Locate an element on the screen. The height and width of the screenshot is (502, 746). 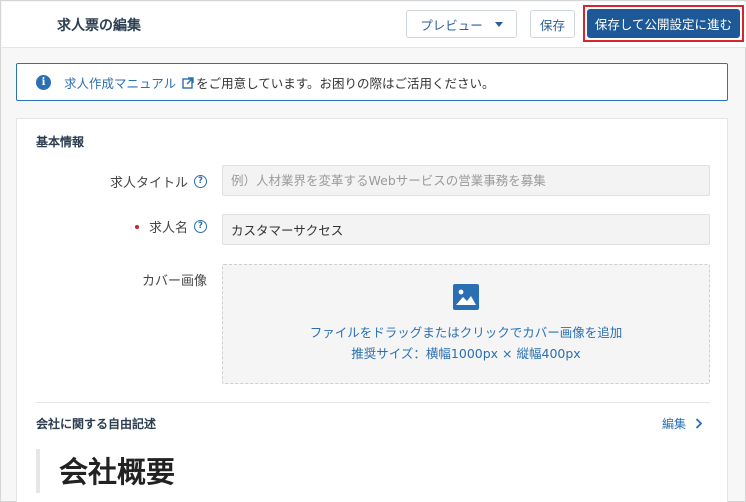
free-text-title: 会社に関する自由記述 is located at coordinates (96, 424).